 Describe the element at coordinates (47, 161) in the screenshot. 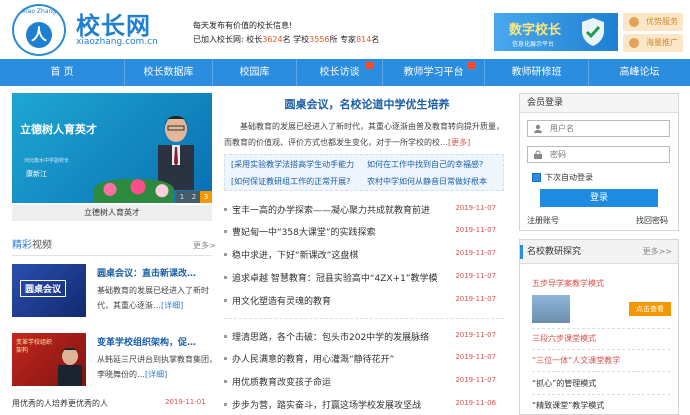

I see `hero-subtitle: 河北衡水中学副校长` at that location.